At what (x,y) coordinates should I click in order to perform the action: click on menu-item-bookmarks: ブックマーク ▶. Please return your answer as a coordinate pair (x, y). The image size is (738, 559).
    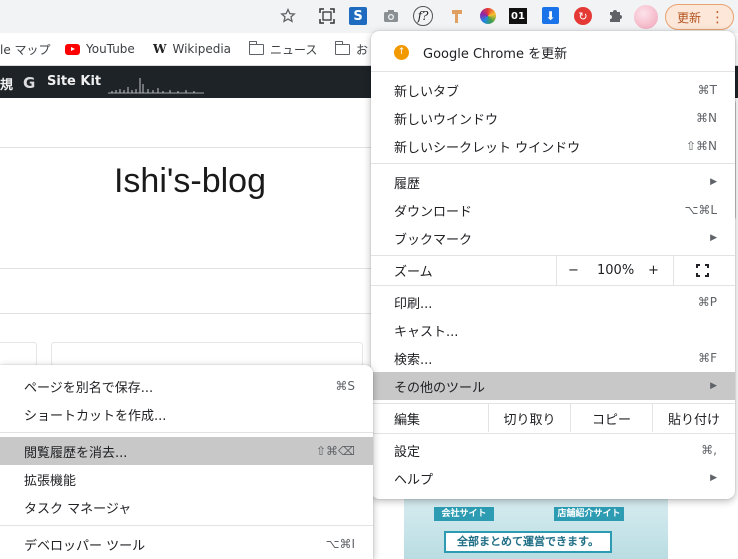
    Looking at the image, I should click on (553, 238).